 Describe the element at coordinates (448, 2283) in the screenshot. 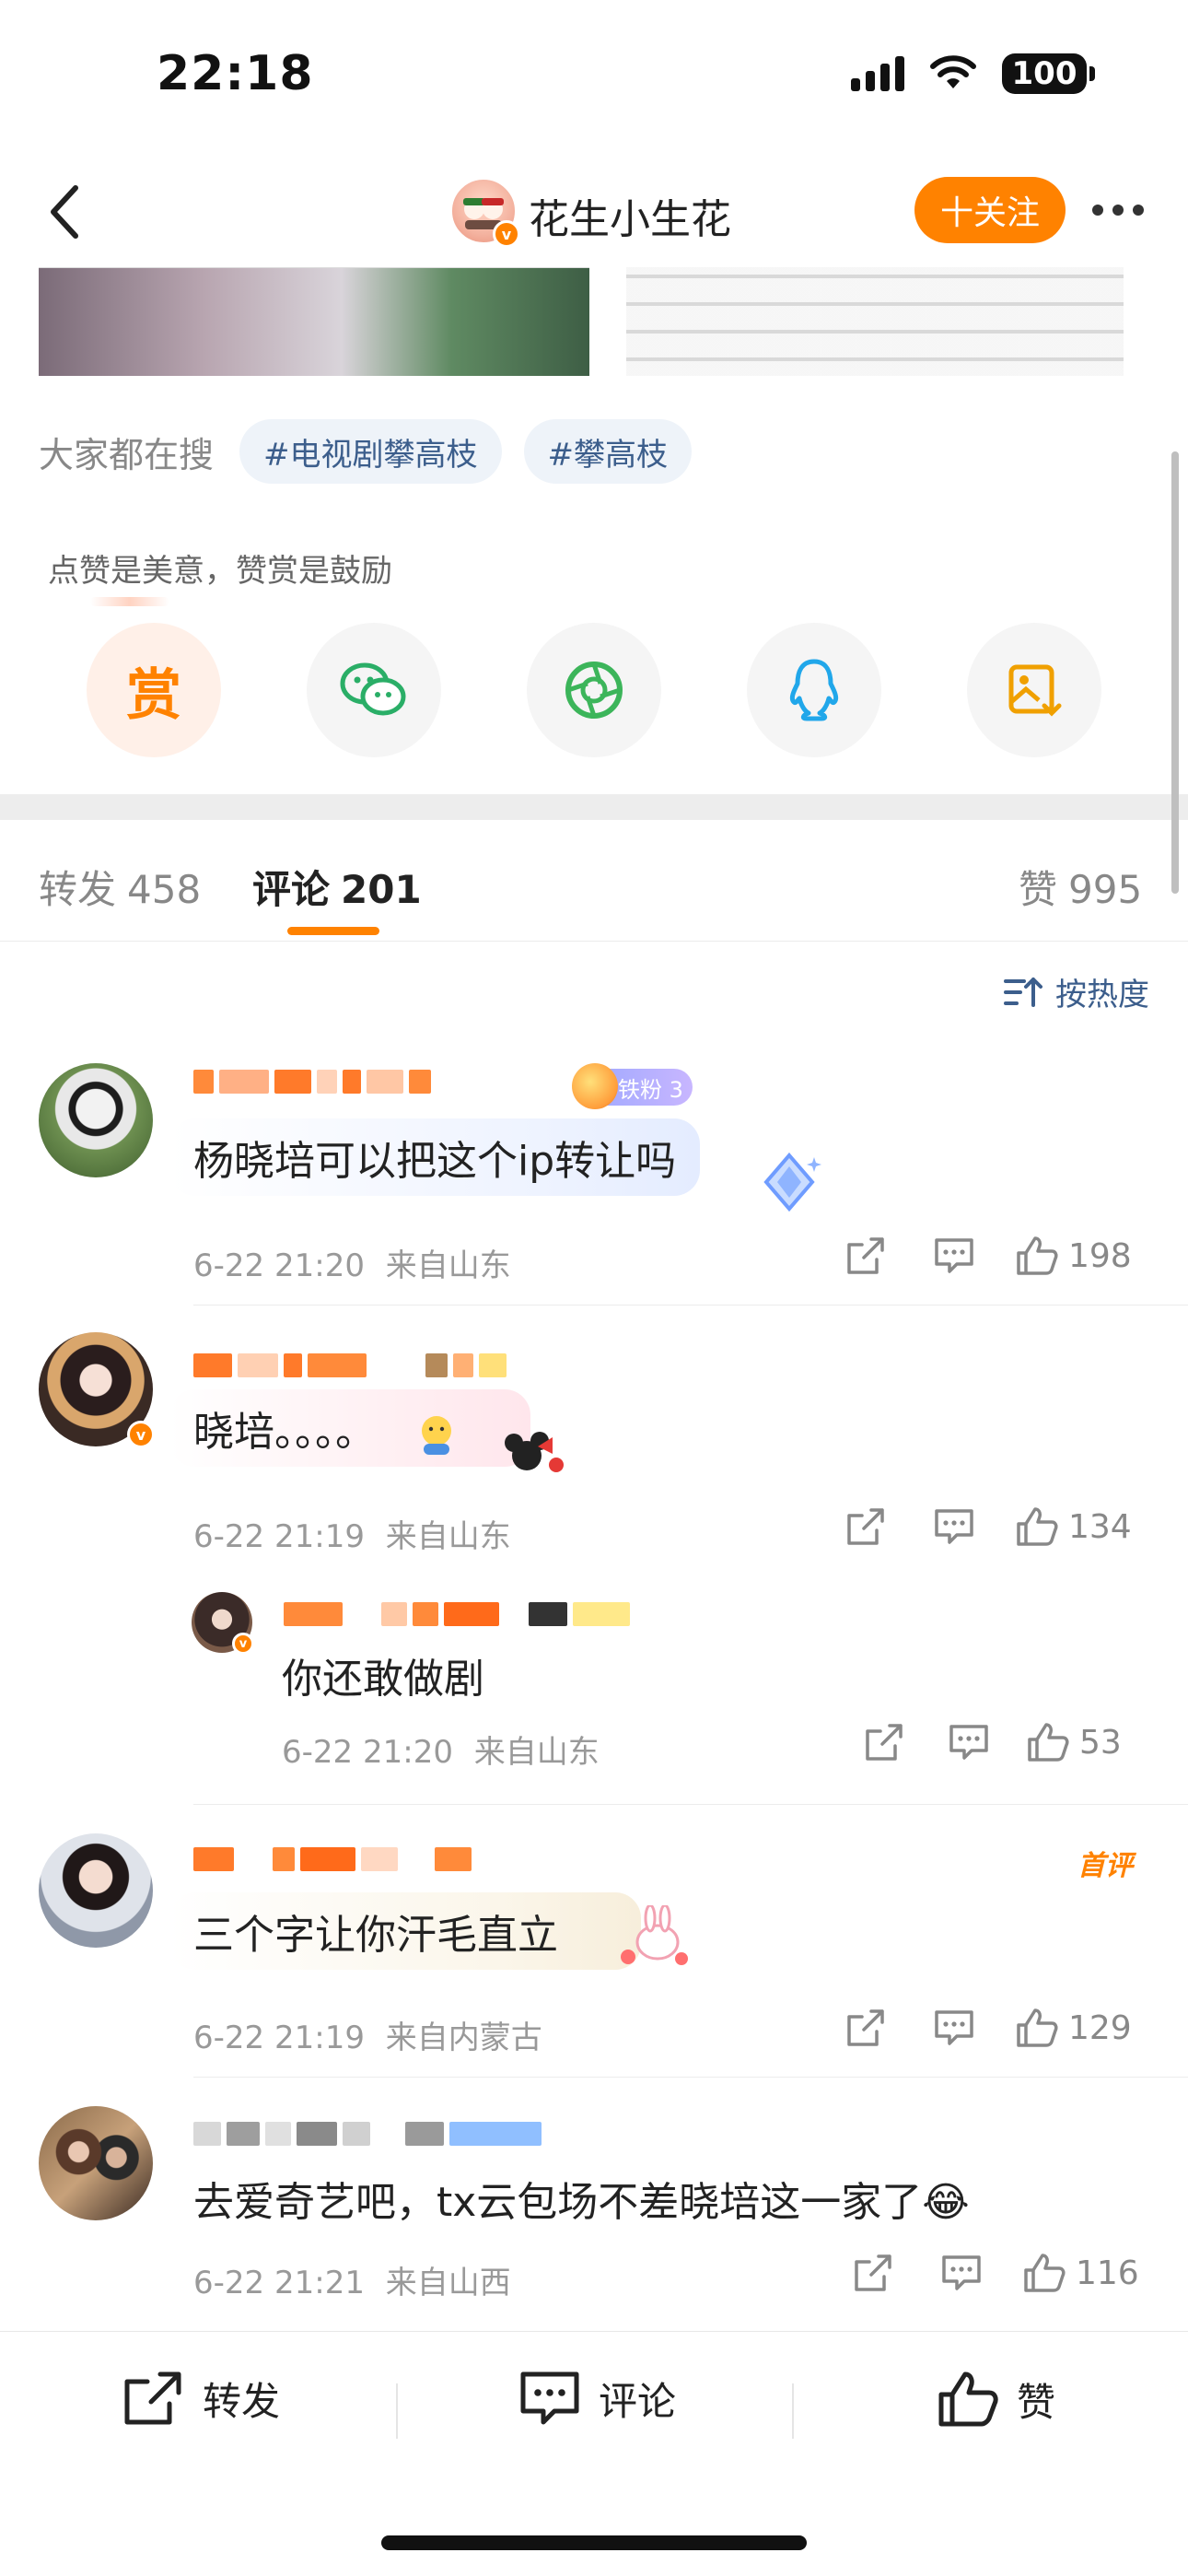

I see `comment-location: 来自山西` at that location.